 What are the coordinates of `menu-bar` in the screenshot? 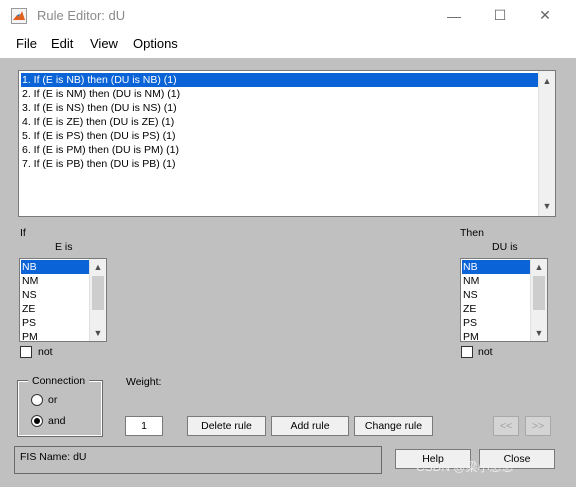 It's located at (288, 44).